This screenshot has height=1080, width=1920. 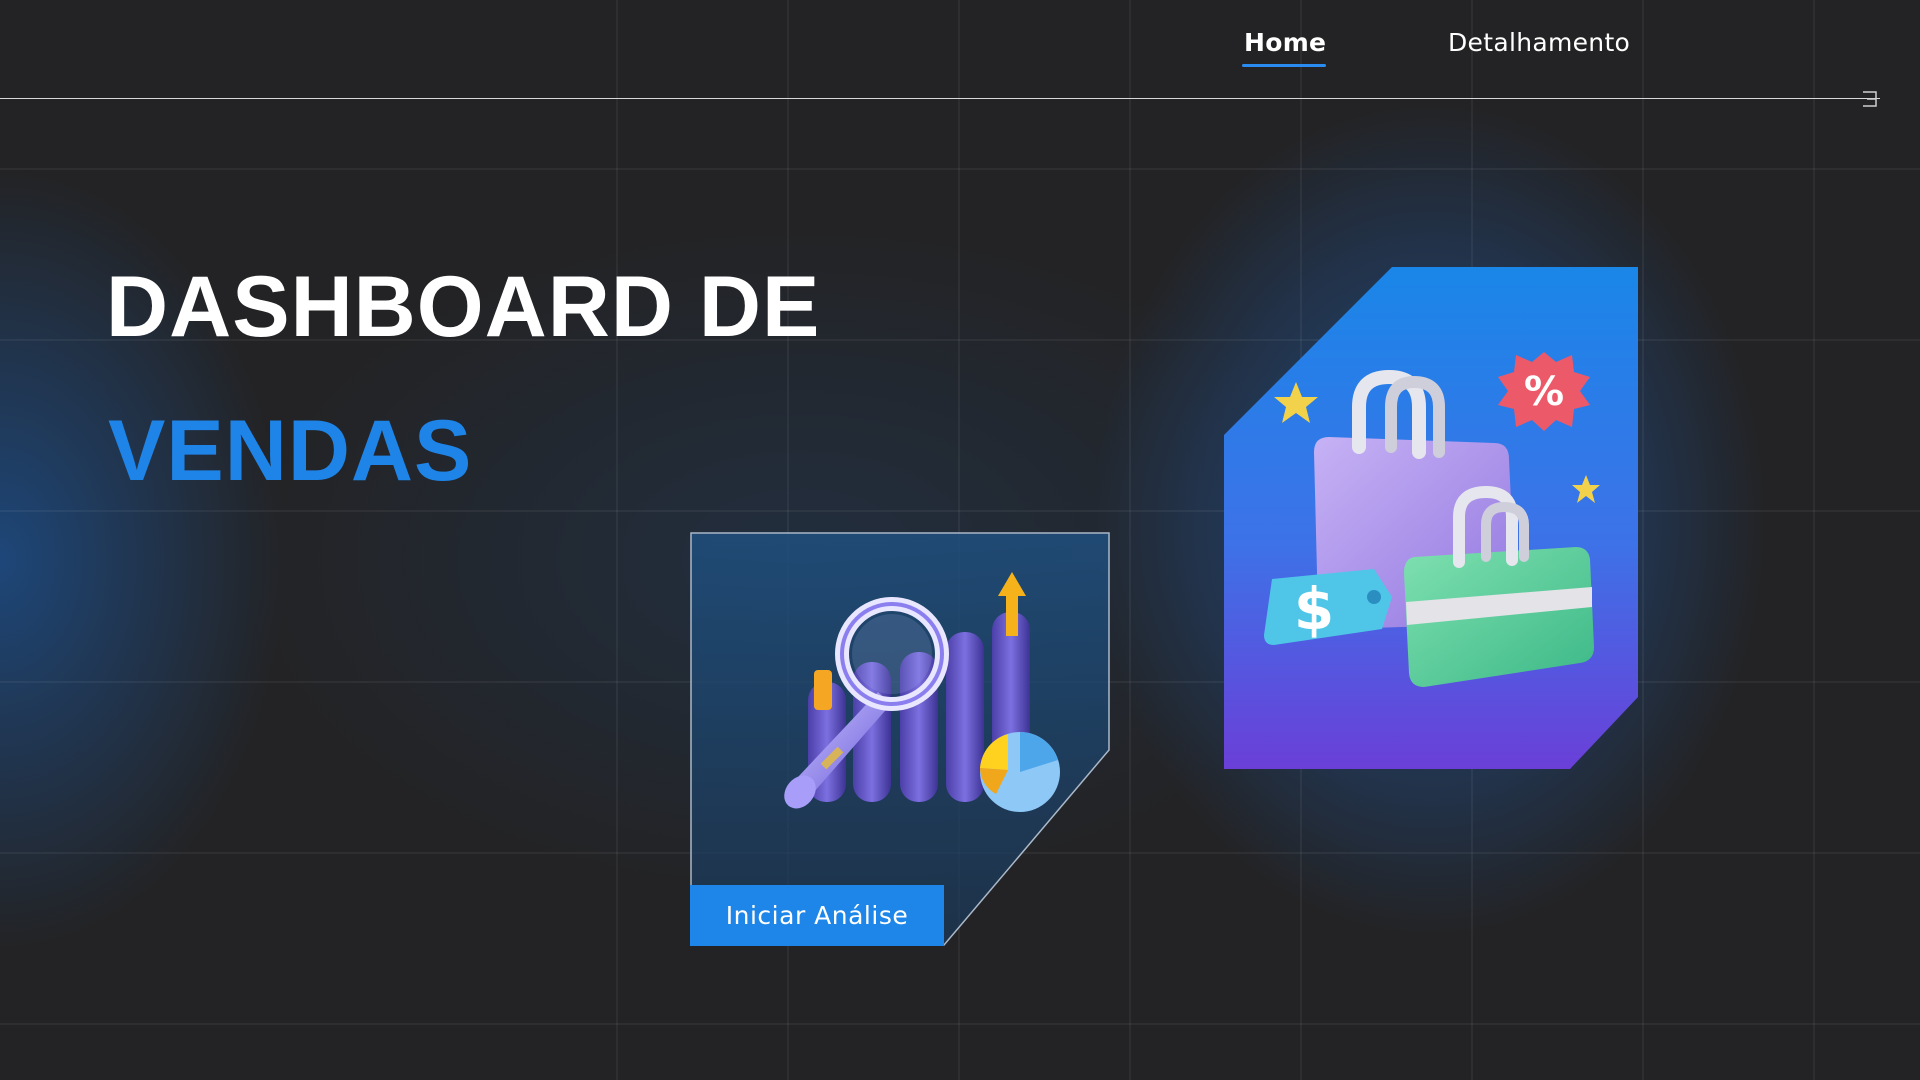 I want to click on tab-home: Home, so click(x=1284, y=47).